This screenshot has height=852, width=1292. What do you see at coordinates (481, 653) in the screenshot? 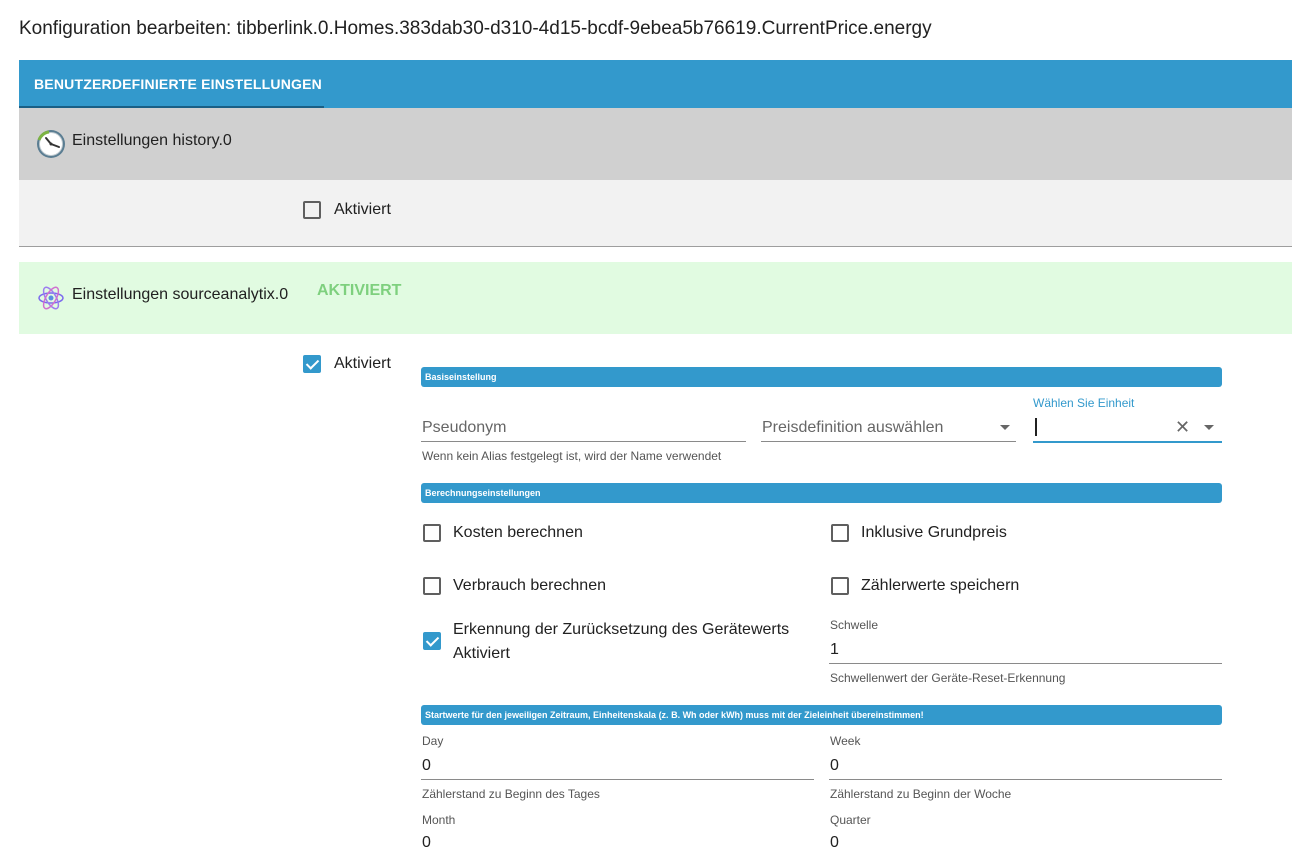
I see `reset-detection-label-status: Aktiviert` at bounding box center [481, 653].